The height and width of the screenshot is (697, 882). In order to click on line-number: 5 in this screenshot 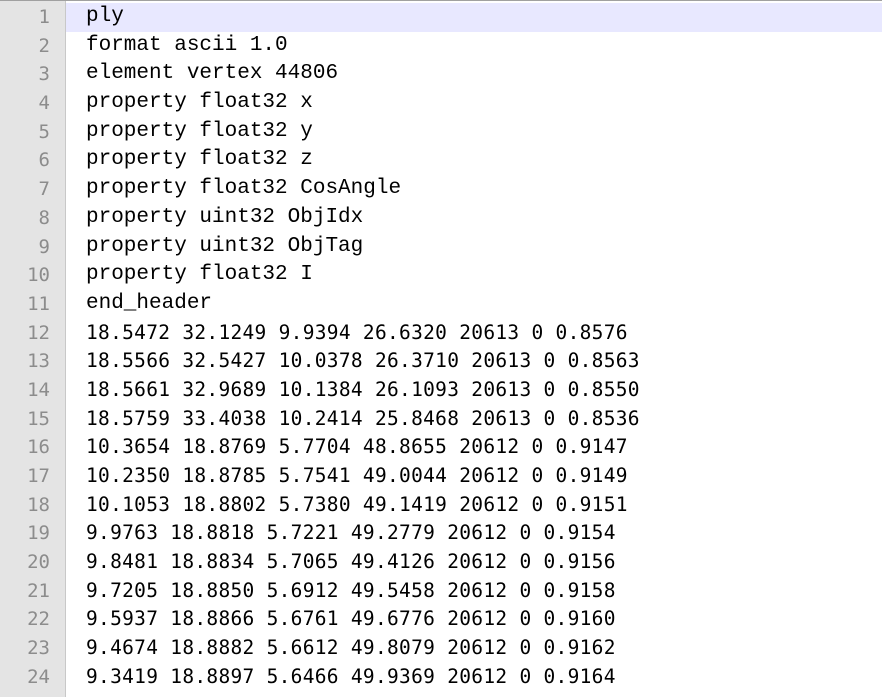, I will do `click(44, 131)`.